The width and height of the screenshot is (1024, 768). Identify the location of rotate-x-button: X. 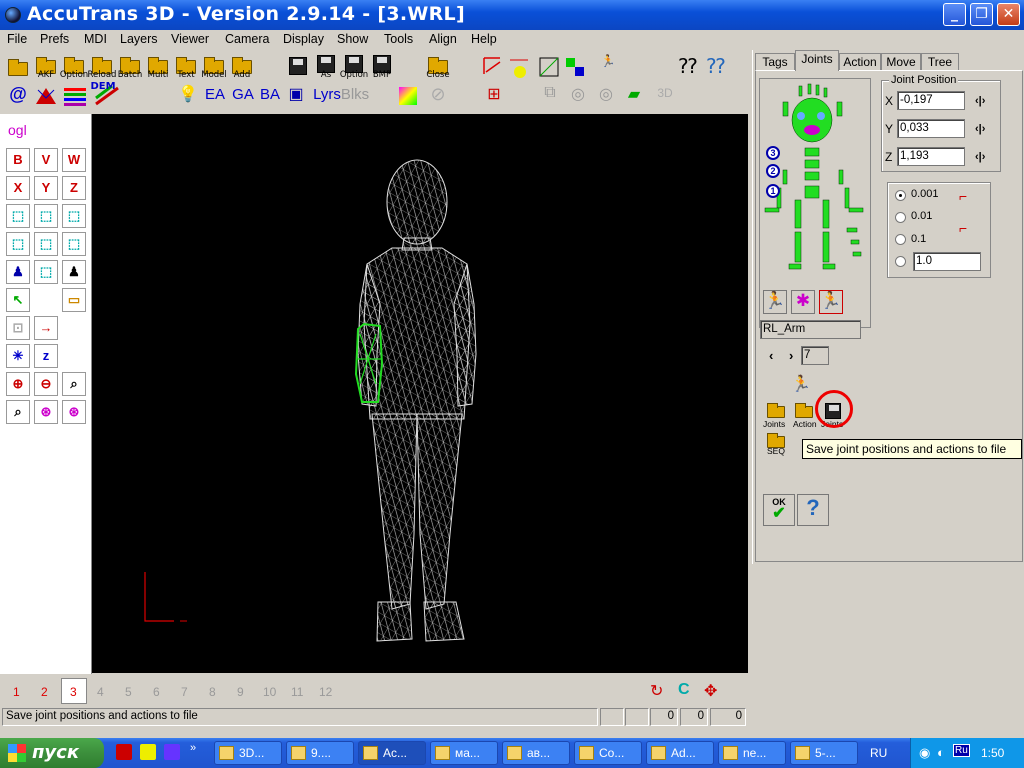
(18, 188).